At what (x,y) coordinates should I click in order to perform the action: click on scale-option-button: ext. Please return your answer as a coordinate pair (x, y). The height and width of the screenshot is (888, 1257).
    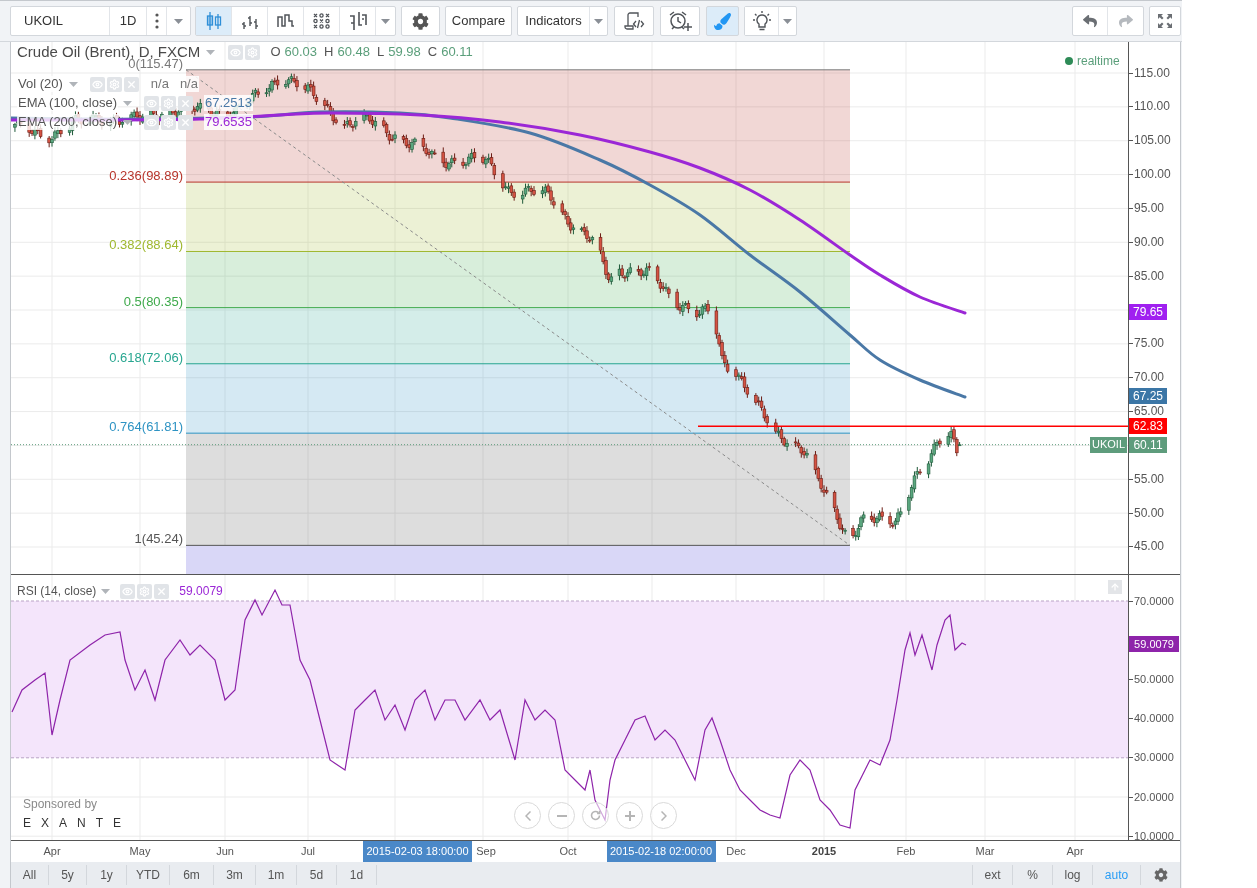
    Looking at the image, I should click on (992, 875).